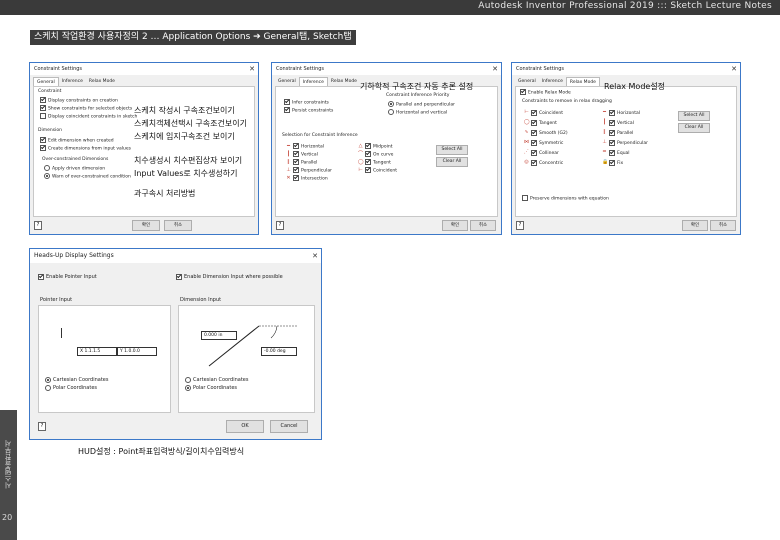 Image resolution: width=780 pixels, height=540 pixels. I want to click on checkbox-label: Preserve dimensions with equation, so click(569, 199).